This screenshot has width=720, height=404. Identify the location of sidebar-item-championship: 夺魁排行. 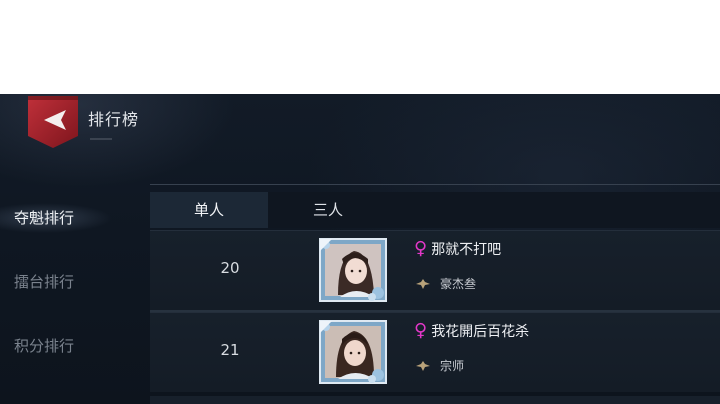
(75, 218).